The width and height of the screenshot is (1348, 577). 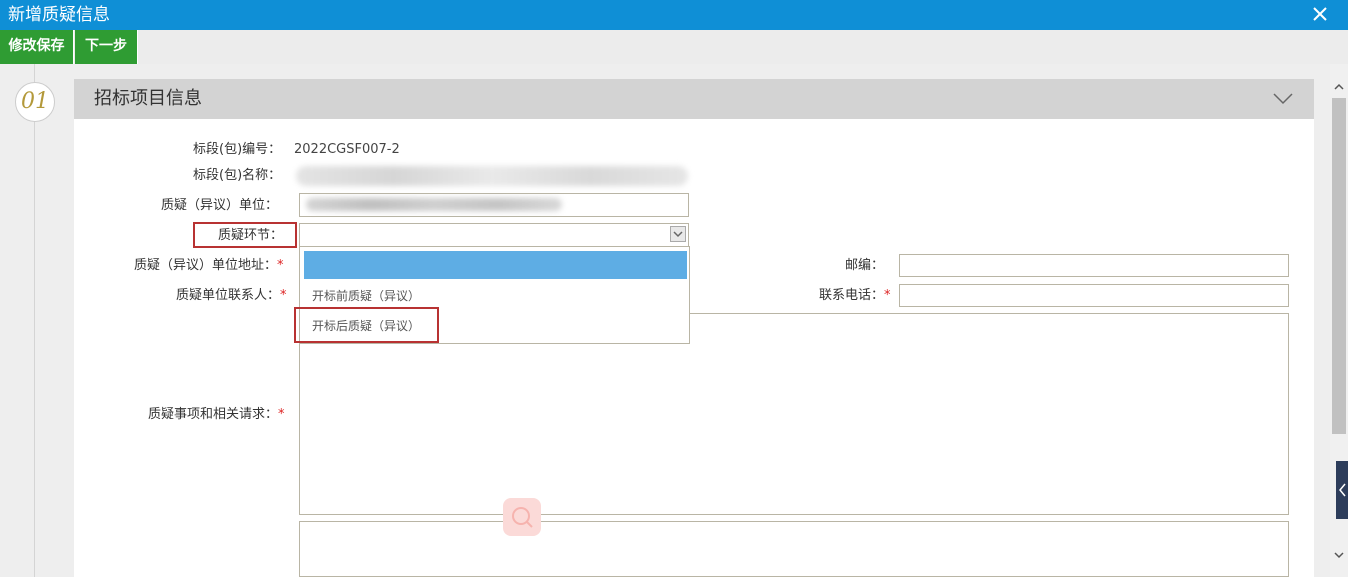 What do you see at coordinates (245, 235) in the screenshot?
I see `stage-label-highlight` at bounding box center [245, 235].